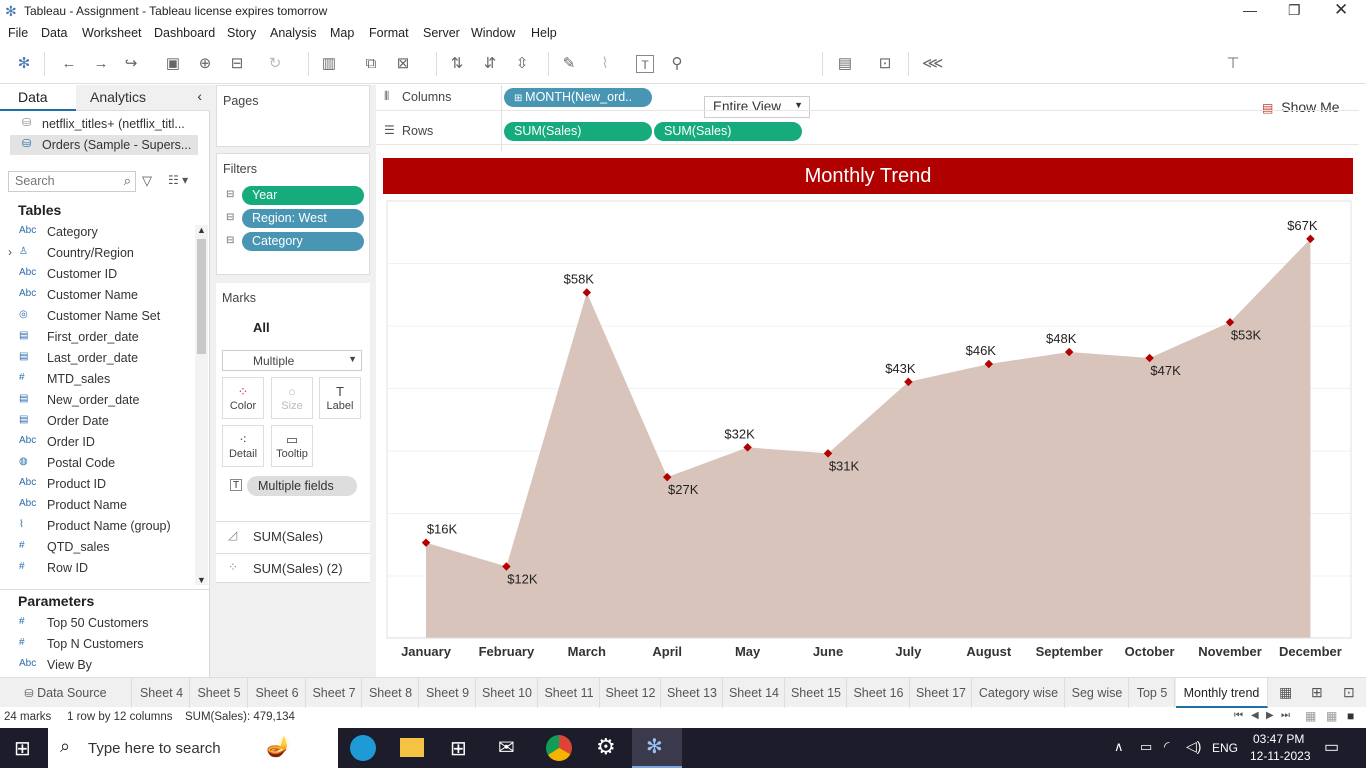 Image resolution: width=1366 pixels, height=768 pixels. Describe the element at coordinates (1317, 692) in the screenshot. I see `new-dashboard-tab-icon: ⊞` at that location.